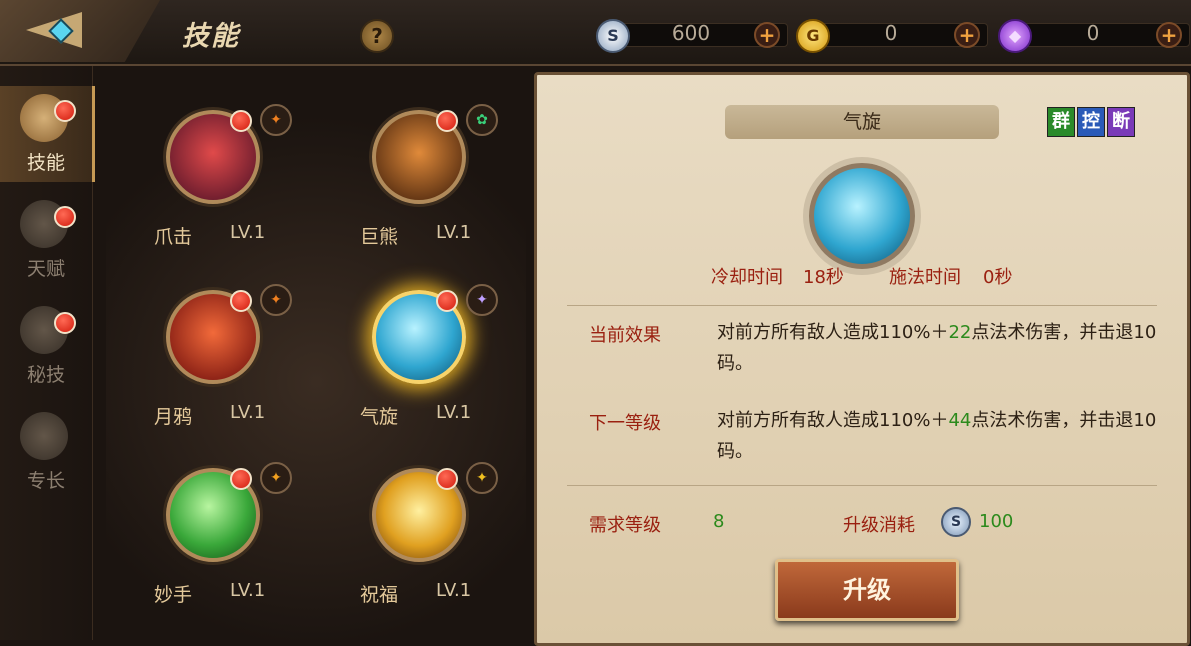 Image resolution: width=1191 pixels, height=646 pixels. What do you see at coordinates (201, 515) in the screenshot?
I see `skill-slot-deft-hand: ✦ 妙手 LV.1` at bounding box center [201, 515].